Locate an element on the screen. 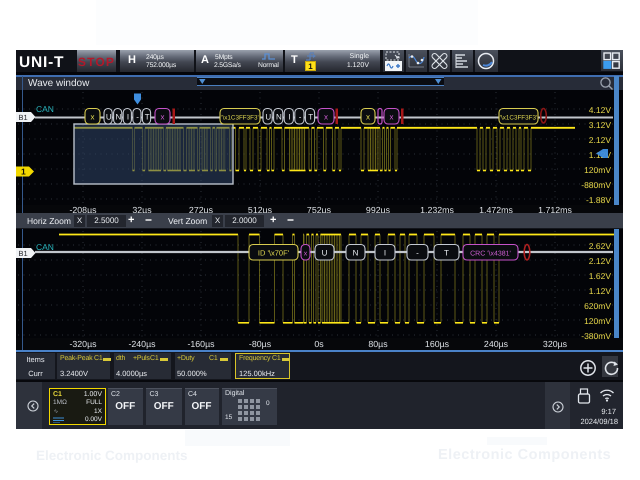 This screenshot has height=480, width=640. svg-text: ID '\x70F' is located at coordinates (274, 253).